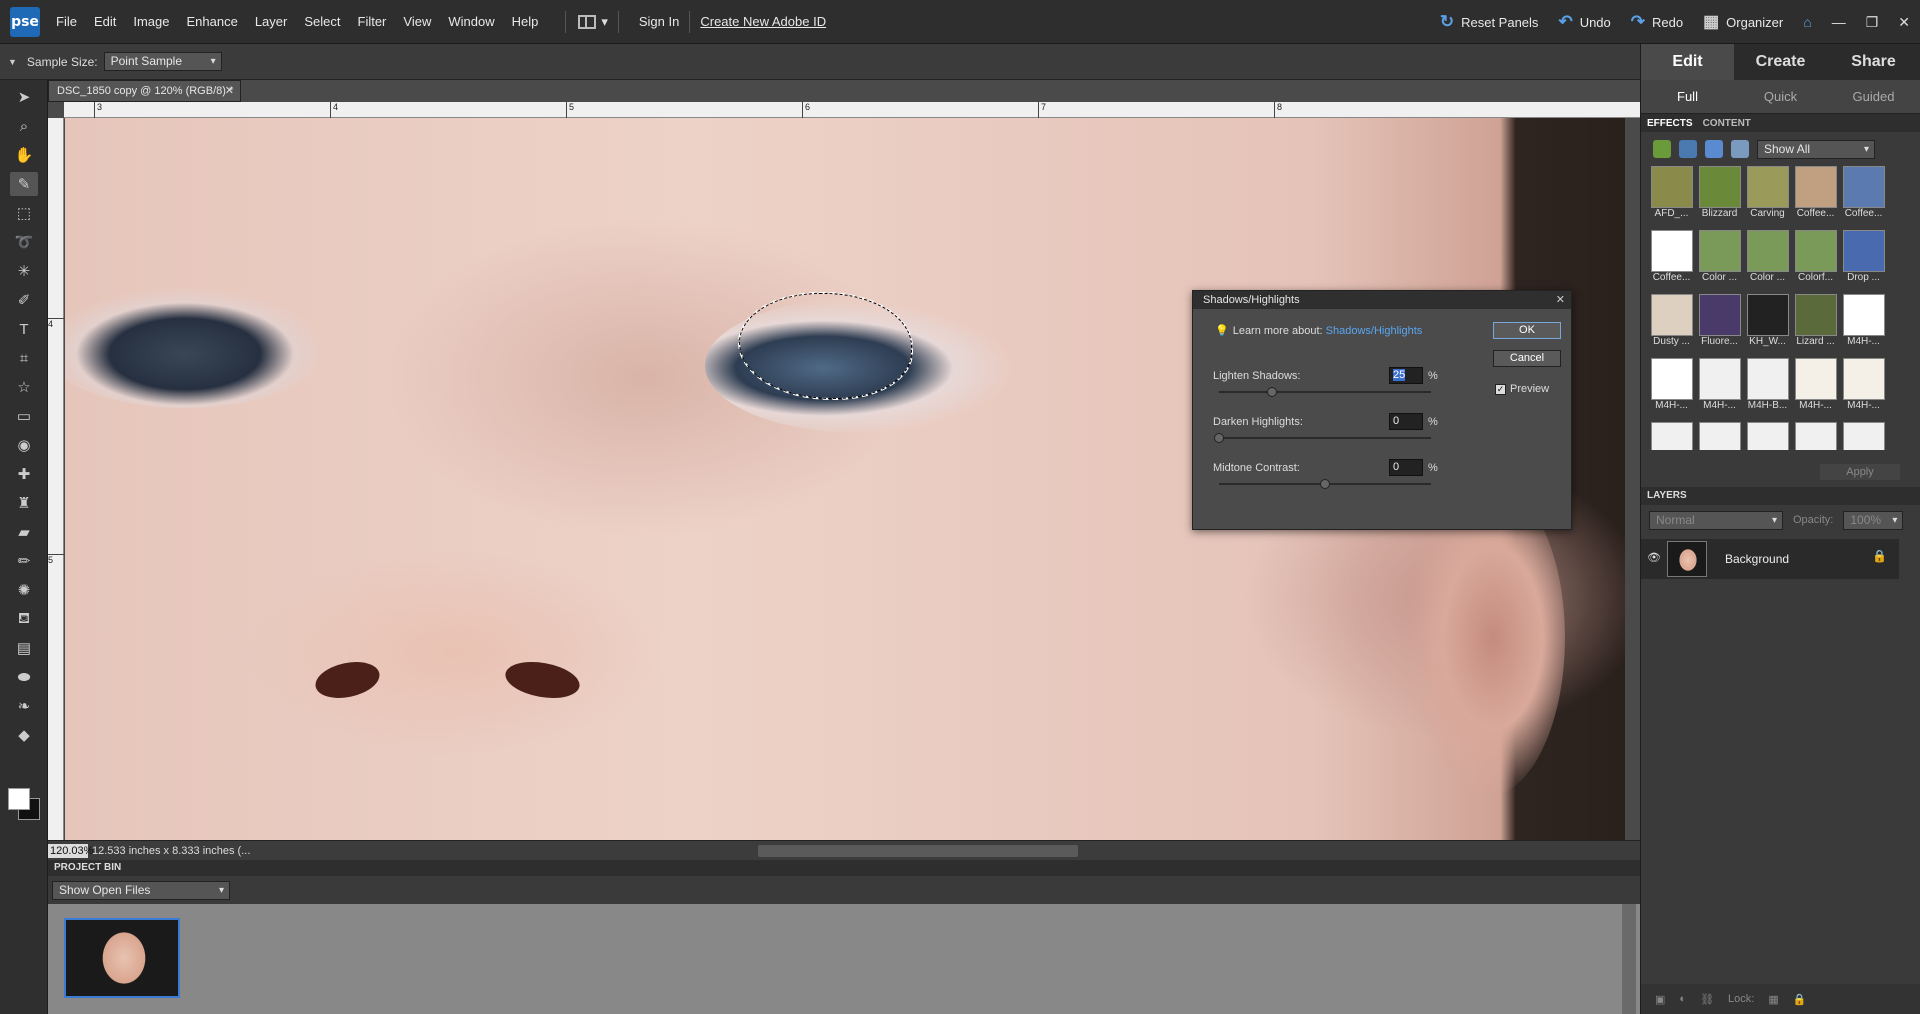 The width and height of the screenshot is (1920, 1014). What do you see at coordinates (1688, 149) in the screenshot?
I see `layer-styles-icon` at bounding box center [1688, 149].